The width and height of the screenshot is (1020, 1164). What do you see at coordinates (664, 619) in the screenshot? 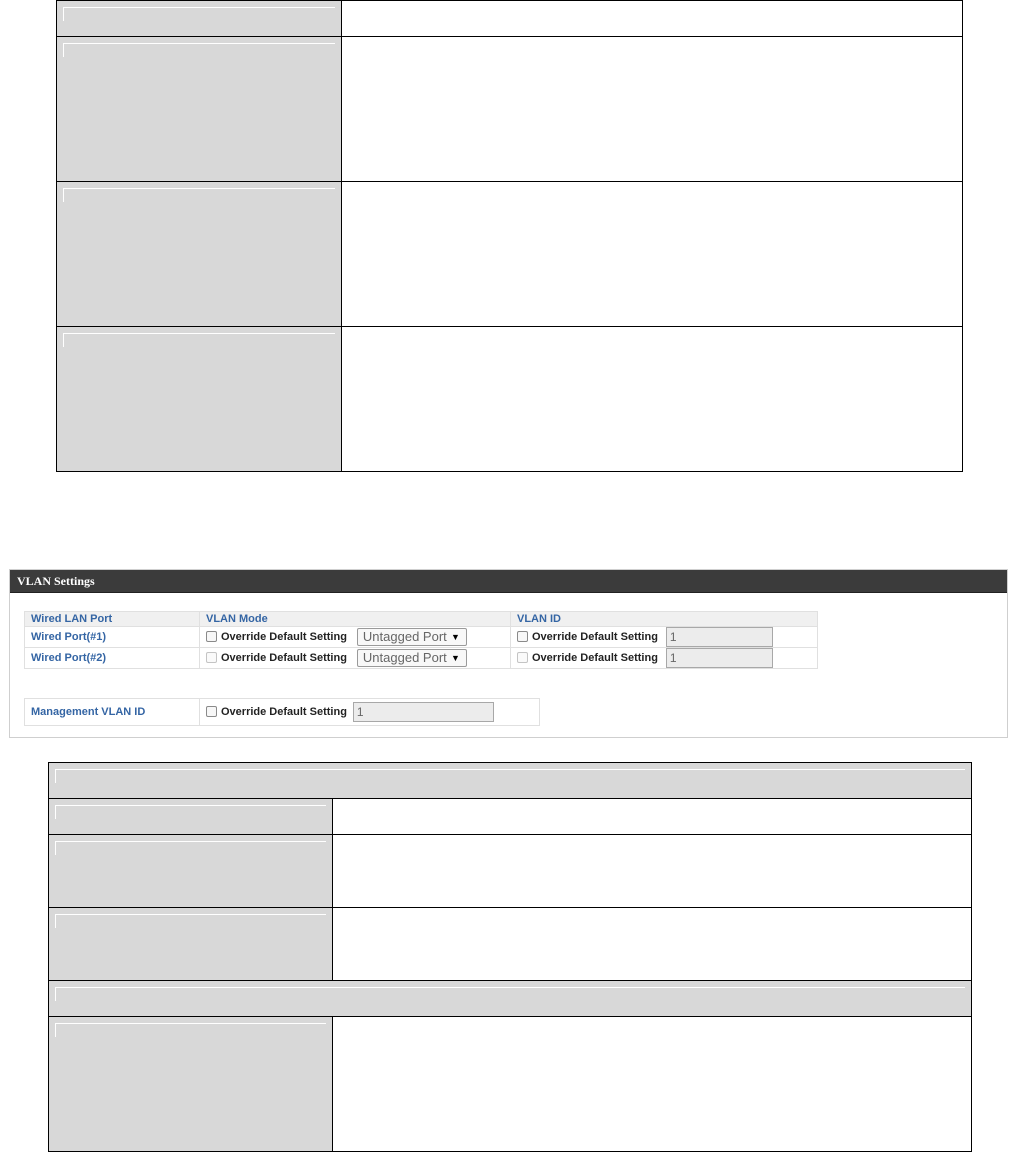
I see `col-header-id: VLAN ID` at bounding box center [664, 619].